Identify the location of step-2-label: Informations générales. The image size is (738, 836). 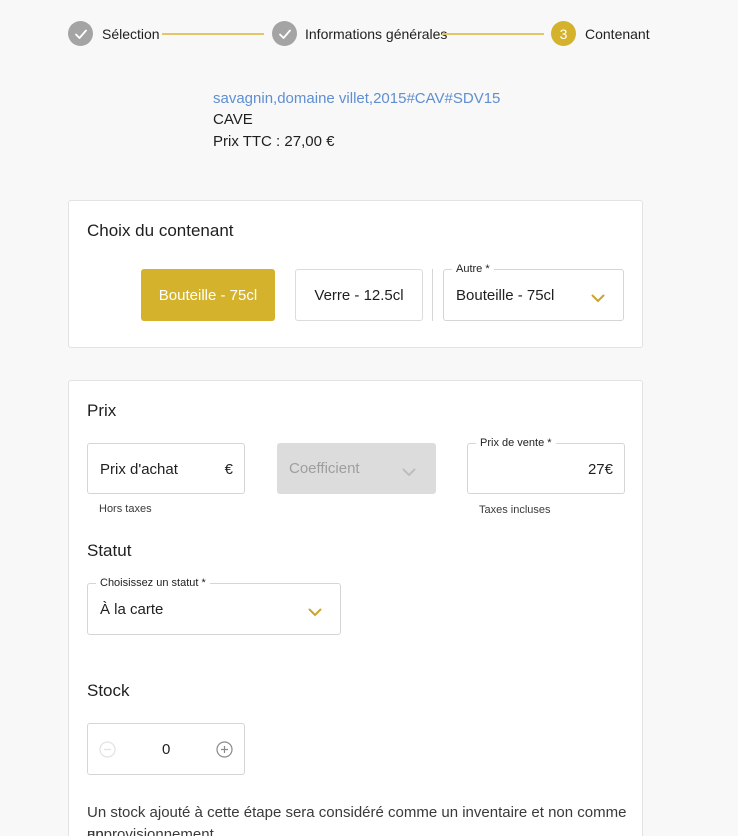
(376, 34).